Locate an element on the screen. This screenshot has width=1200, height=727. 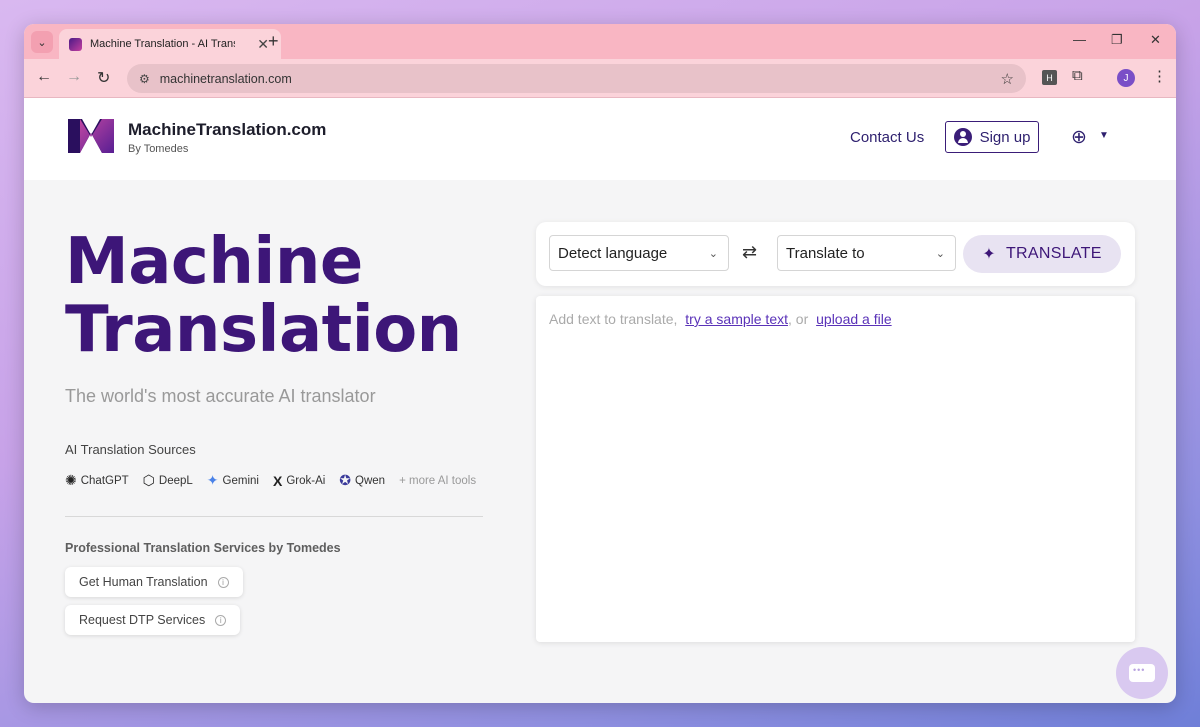
url-text: machinetranslation.com is located at coordinates (225, 78).